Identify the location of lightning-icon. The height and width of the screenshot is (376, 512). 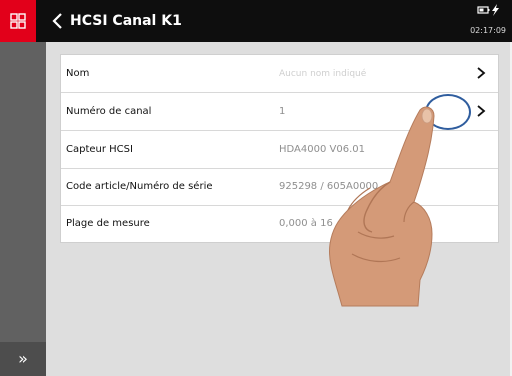
(495, 10).